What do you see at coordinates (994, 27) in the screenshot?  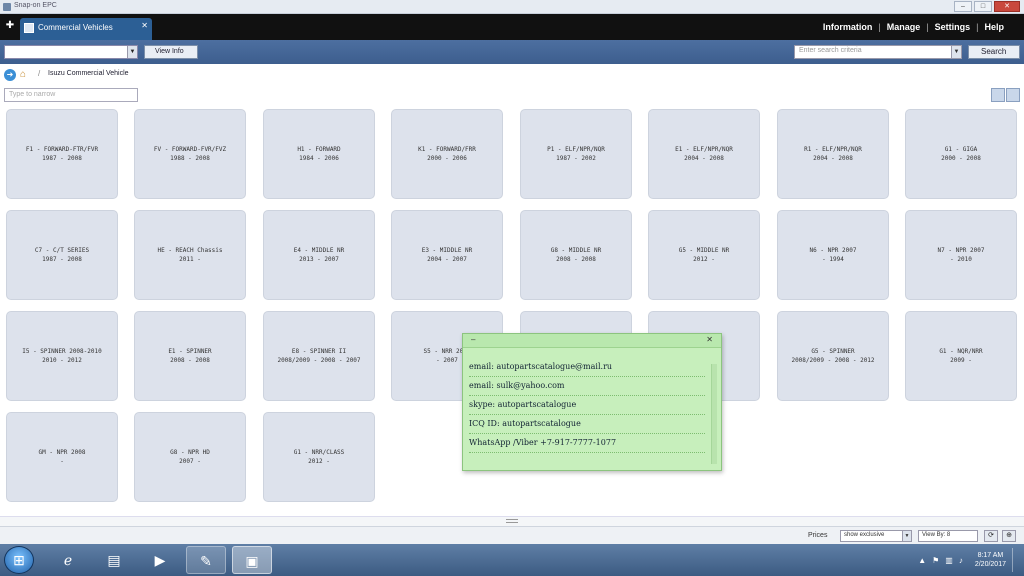 I see `menu-help: Help` at bounding box center [994, 27].